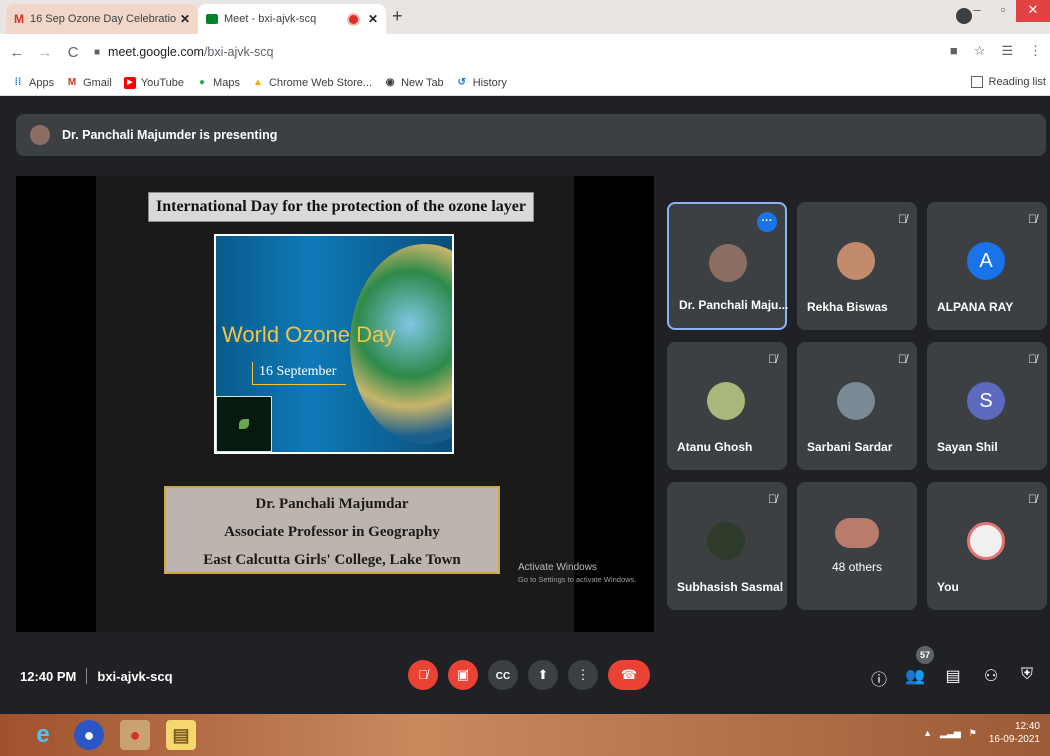 The height and width of the screenshot is (756, 1050). I want to click on others-count: 48 others, so click(857, 567).